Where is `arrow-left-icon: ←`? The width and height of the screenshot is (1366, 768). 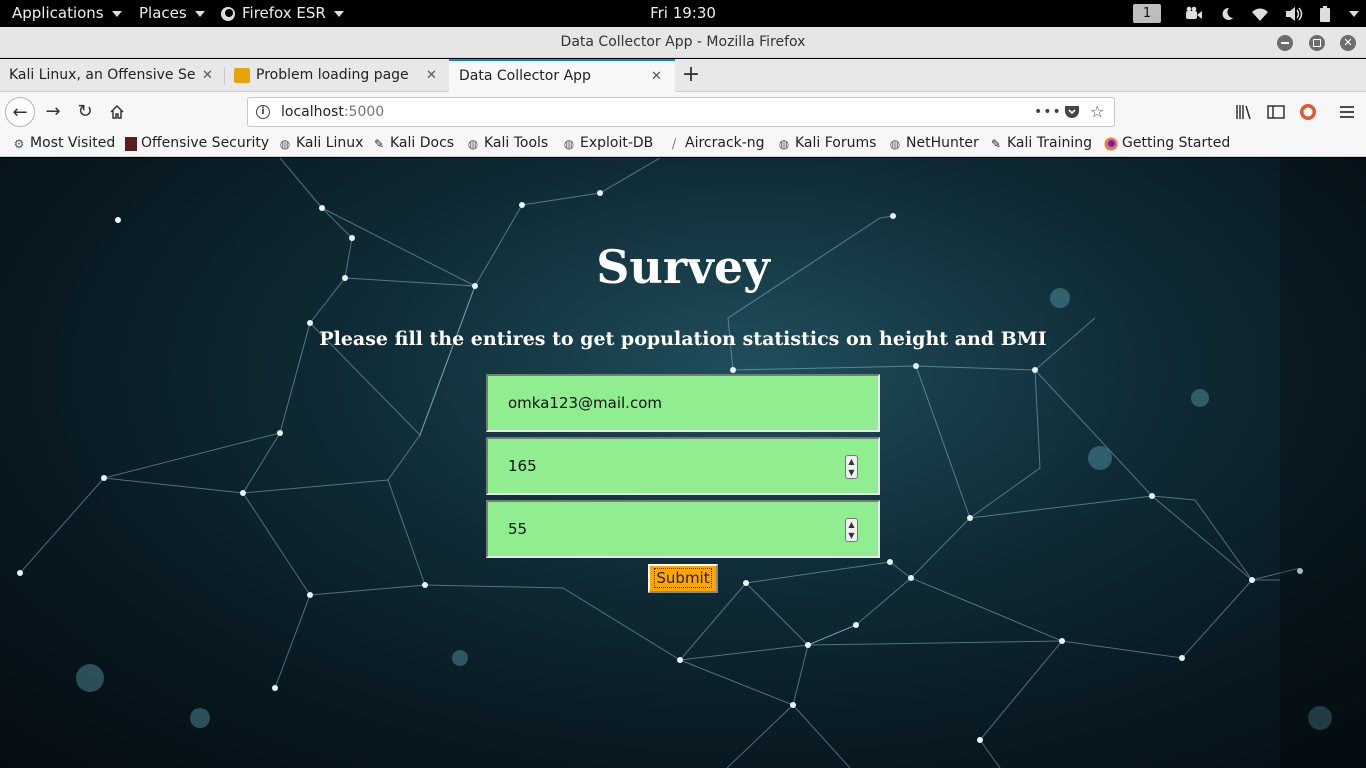 arrow-left-icon: ← is located at coordinates (20, 112).